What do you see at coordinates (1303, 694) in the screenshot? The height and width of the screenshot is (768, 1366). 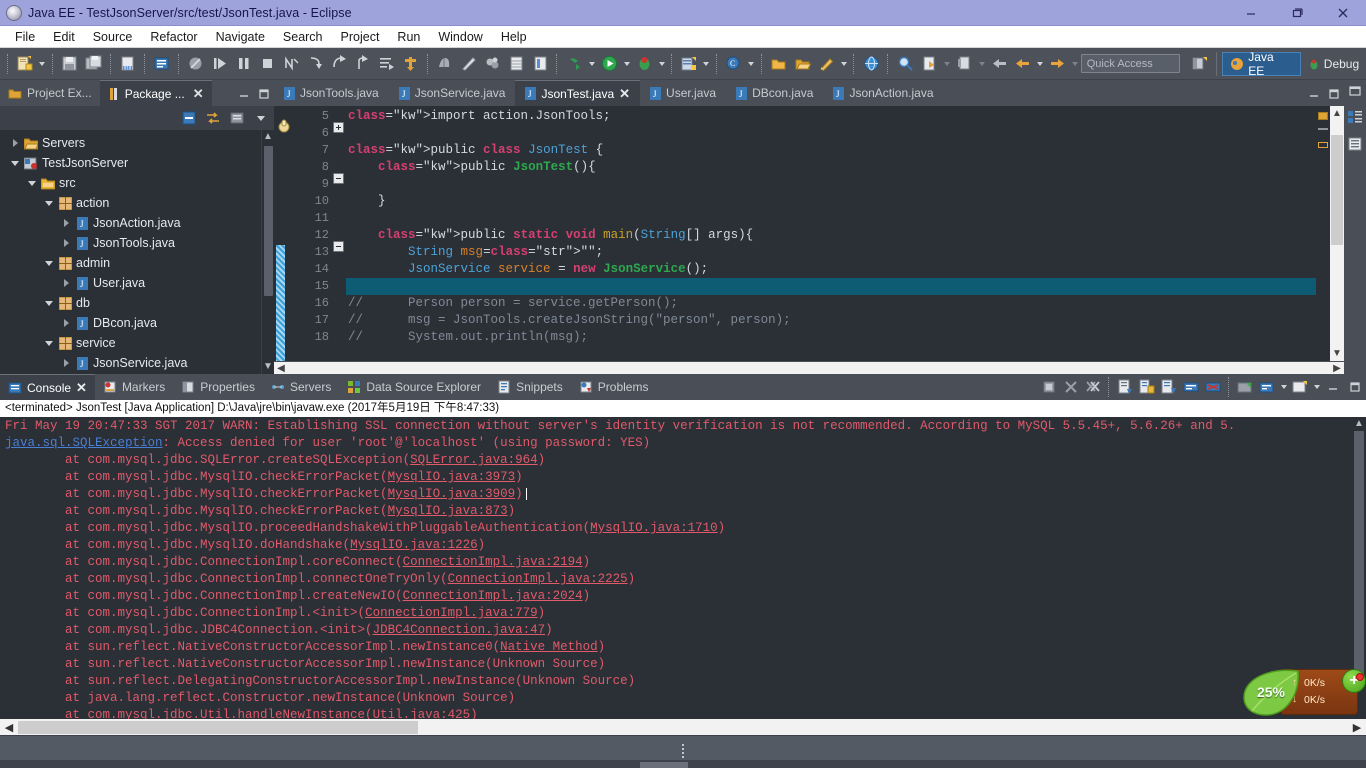 I see `network-monitor-widget: 25% ↑ 0K/s ↓ 0K/s +` at bounding box center [1303, 694].